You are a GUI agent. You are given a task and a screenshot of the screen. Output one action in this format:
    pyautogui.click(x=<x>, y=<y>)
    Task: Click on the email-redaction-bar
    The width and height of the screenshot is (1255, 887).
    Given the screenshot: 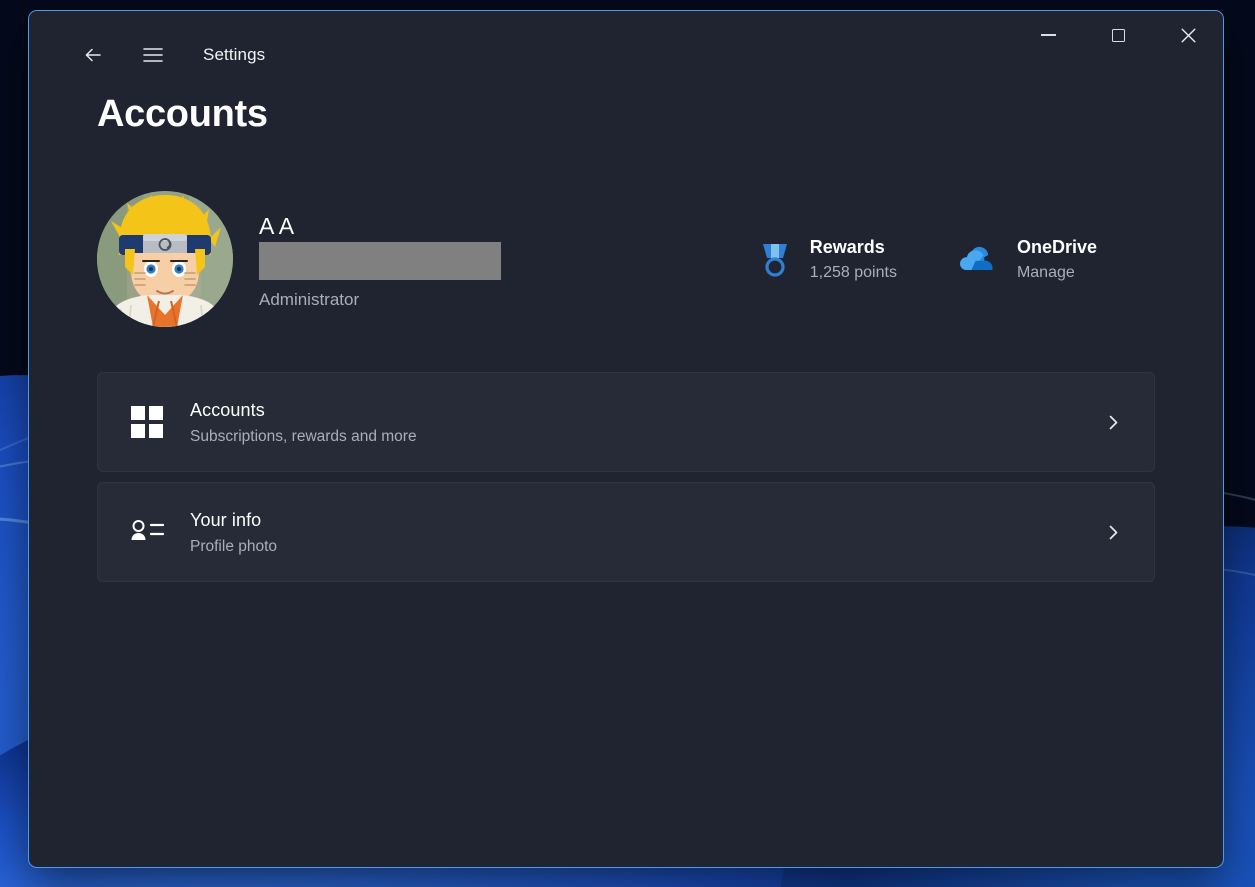 What is the action you would take?
    pyautogui.click(x=380, y=261)
    